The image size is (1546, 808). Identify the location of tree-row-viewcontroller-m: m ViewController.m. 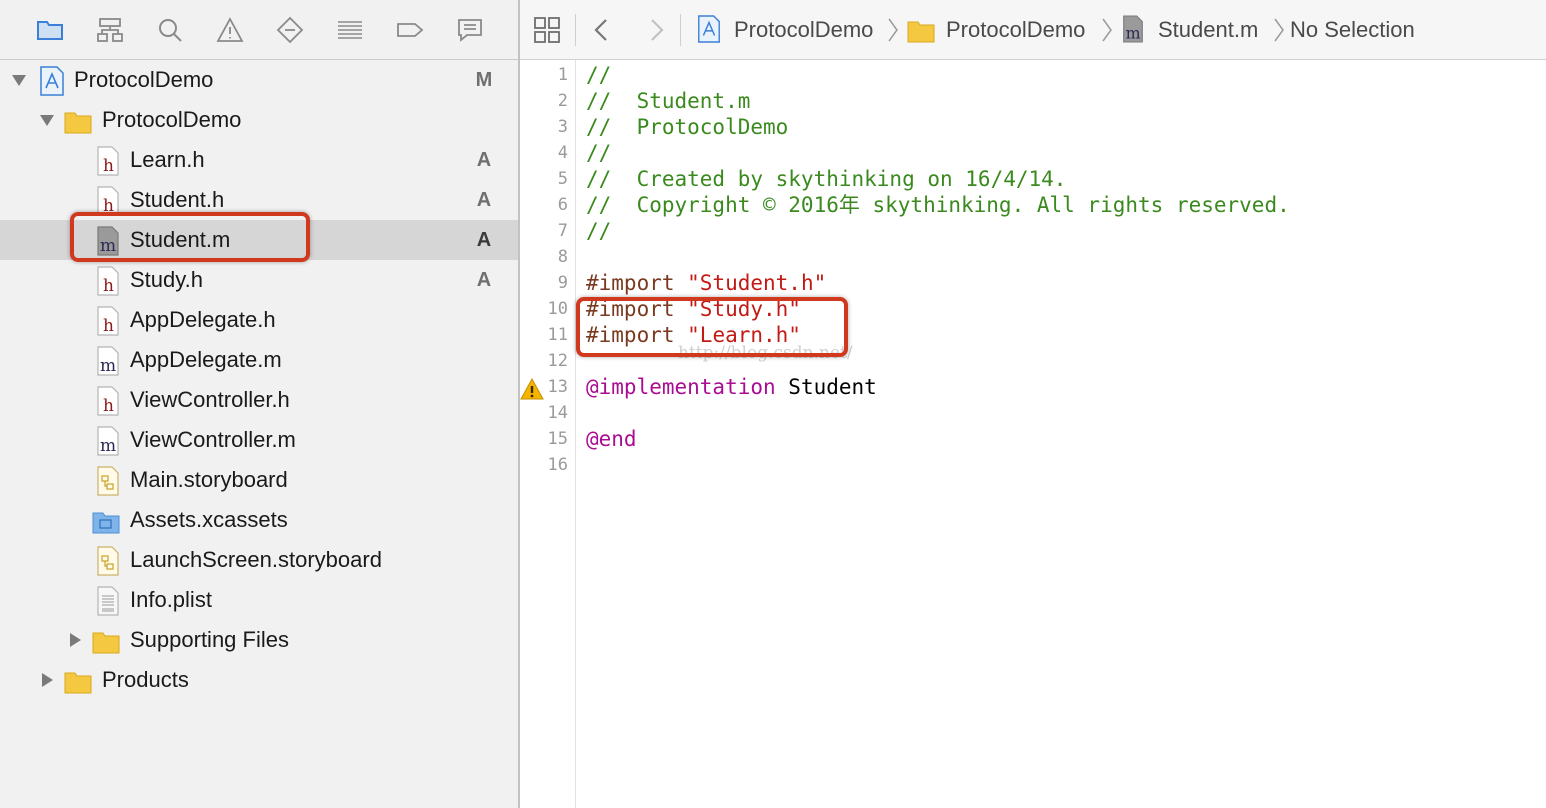
(259, 440).